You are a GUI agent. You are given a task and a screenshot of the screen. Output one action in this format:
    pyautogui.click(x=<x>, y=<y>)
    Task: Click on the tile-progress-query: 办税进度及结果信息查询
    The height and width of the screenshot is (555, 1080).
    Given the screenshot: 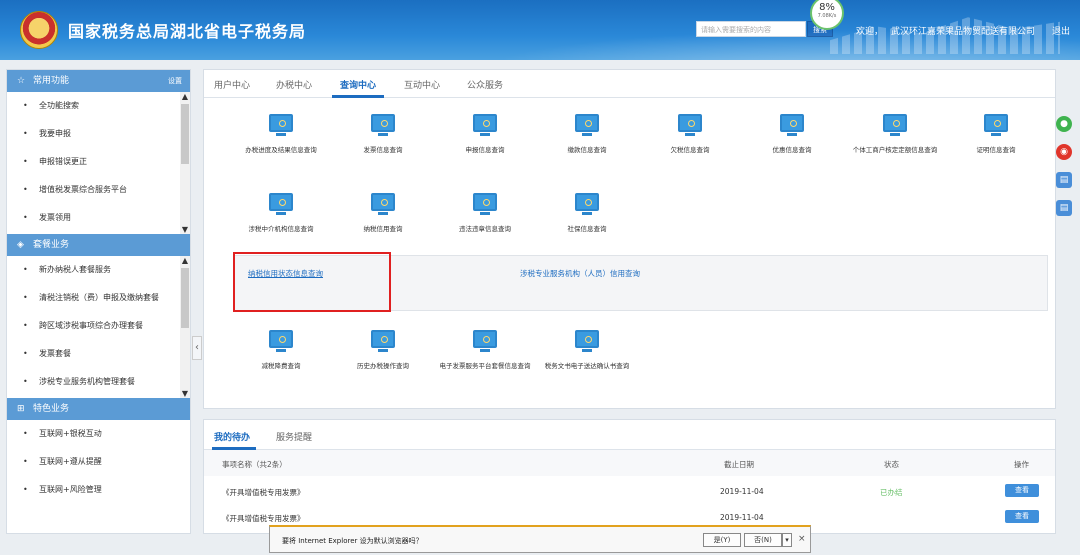 What is the action you would take?
    pyautogui.click(x=281, y=134)
    